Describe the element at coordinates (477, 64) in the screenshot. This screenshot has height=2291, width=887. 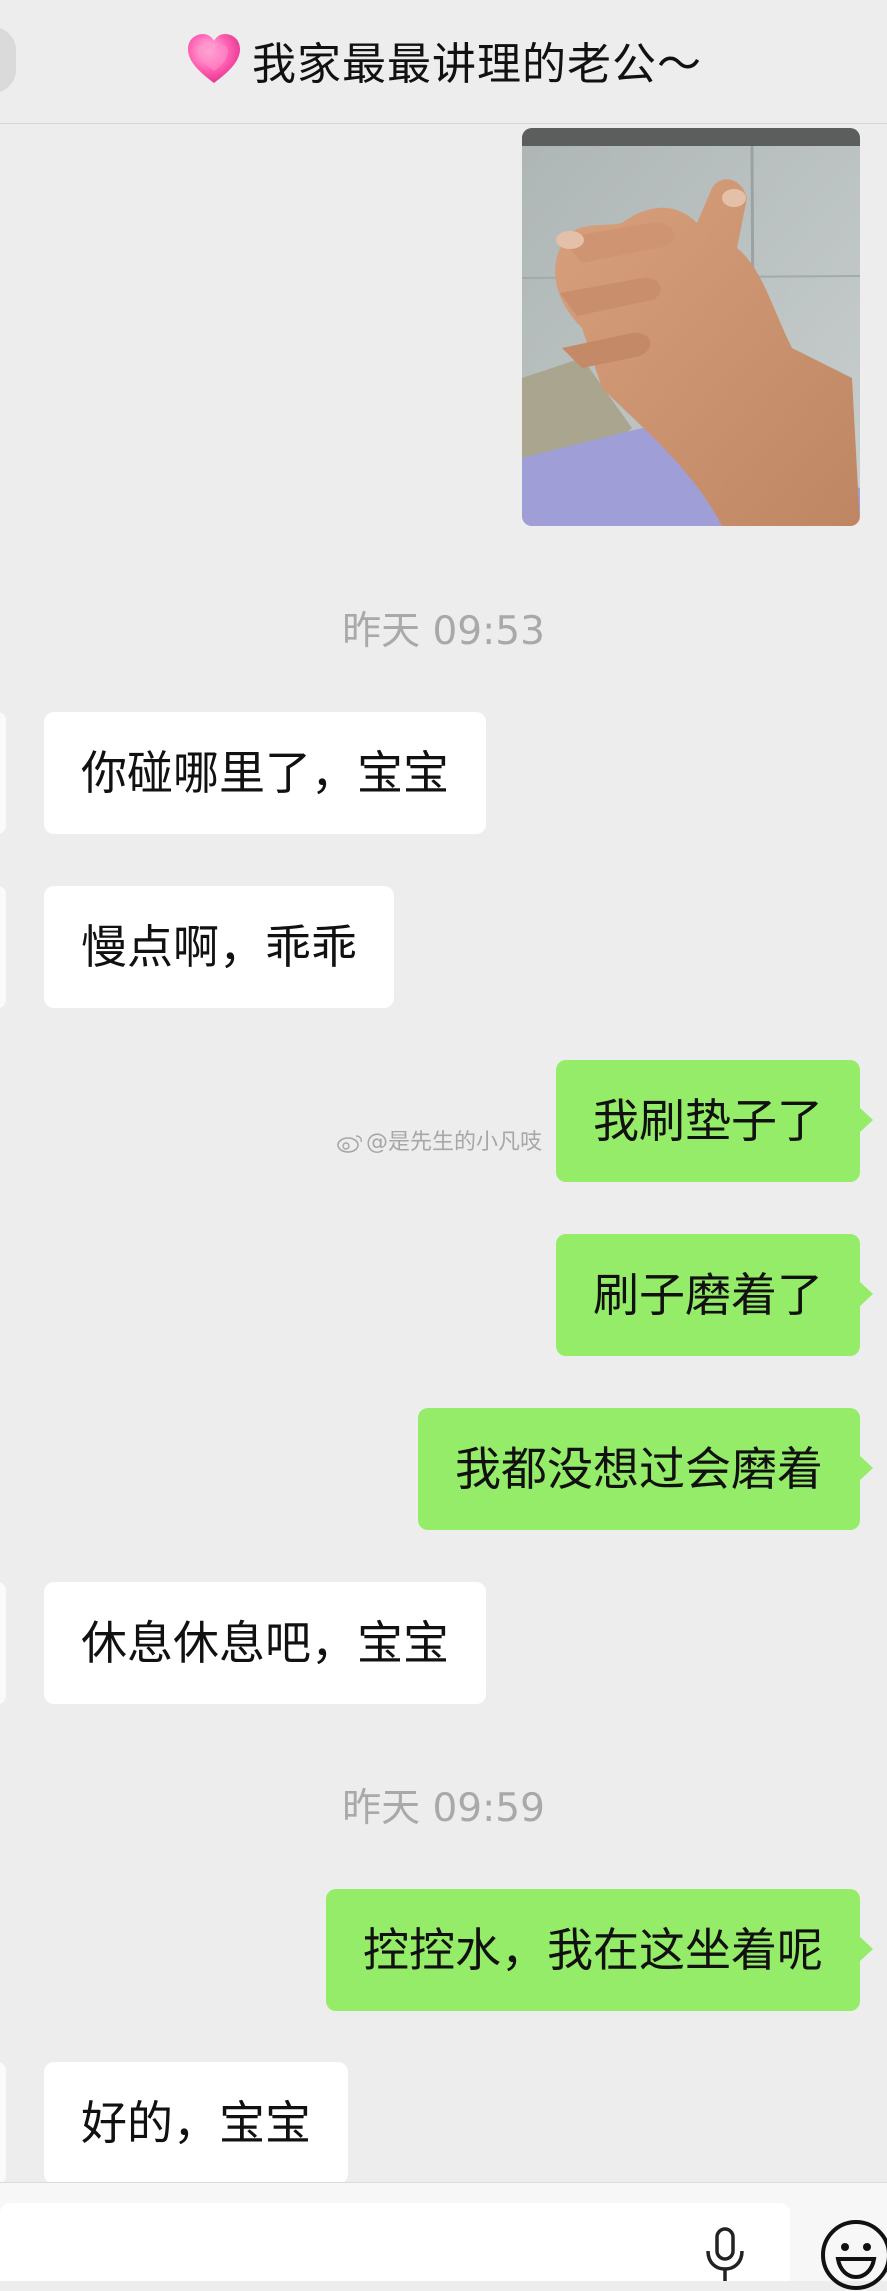
I see `chat-title: 我家最最讲理的老公～` at that location.